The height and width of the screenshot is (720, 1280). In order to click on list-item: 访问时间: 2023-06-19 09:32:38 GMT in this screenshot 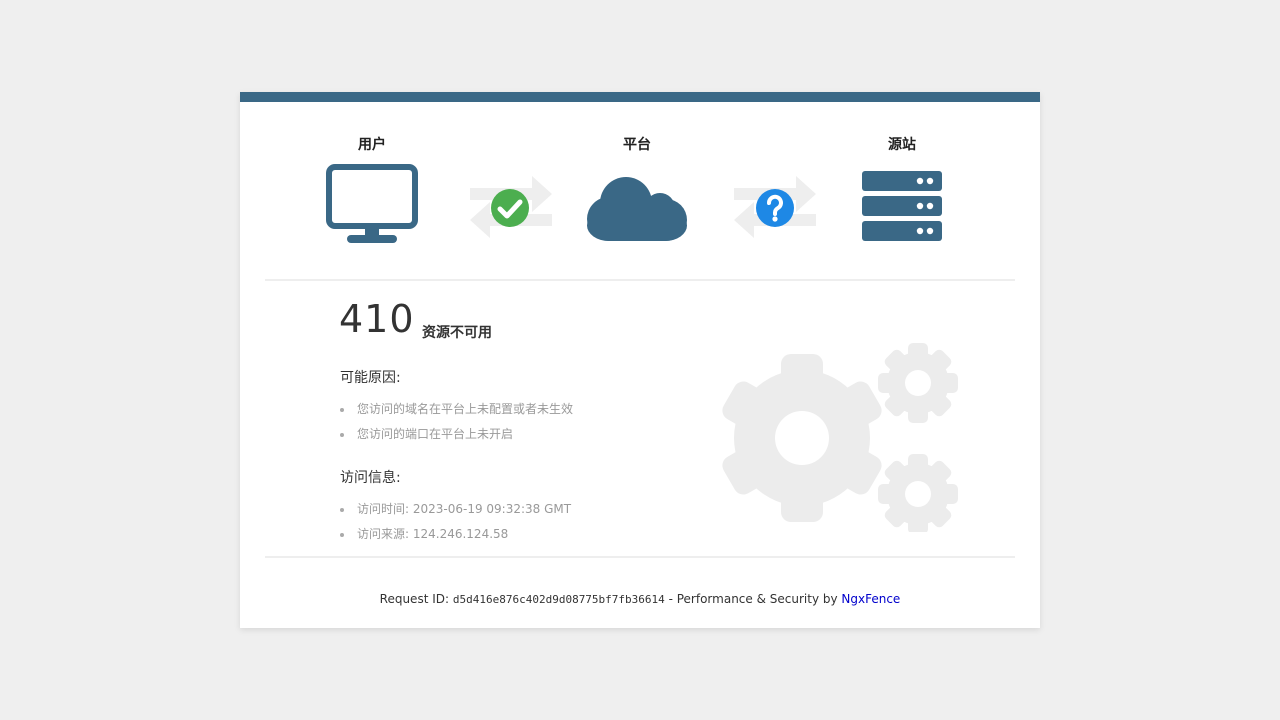, I will do `click(455, 514)`.